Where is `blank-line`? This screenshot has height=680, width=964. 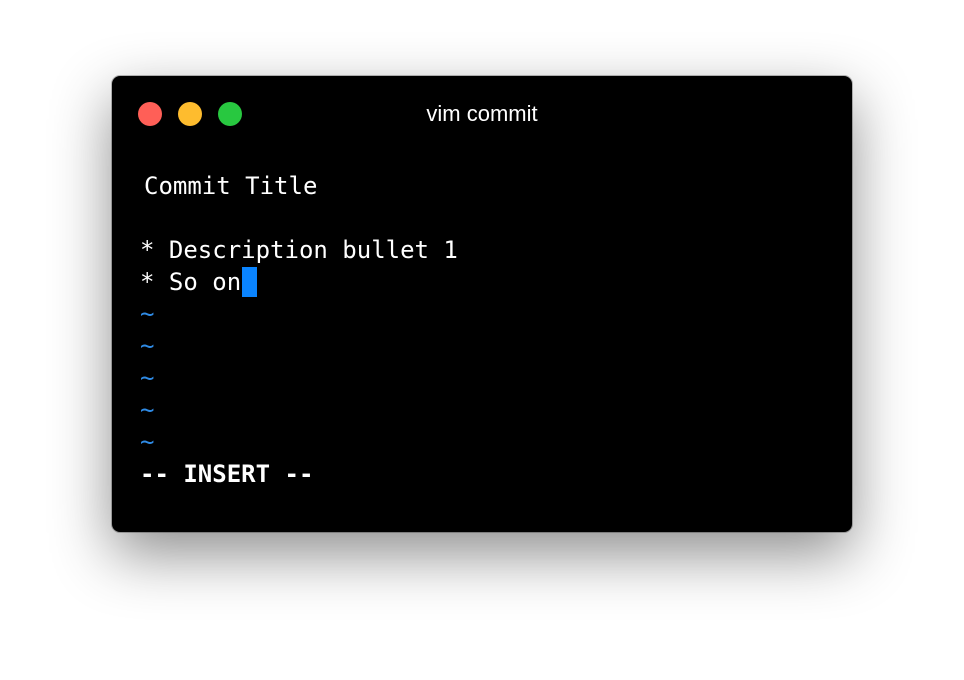 blank-line is located at coordinates (485, 218).